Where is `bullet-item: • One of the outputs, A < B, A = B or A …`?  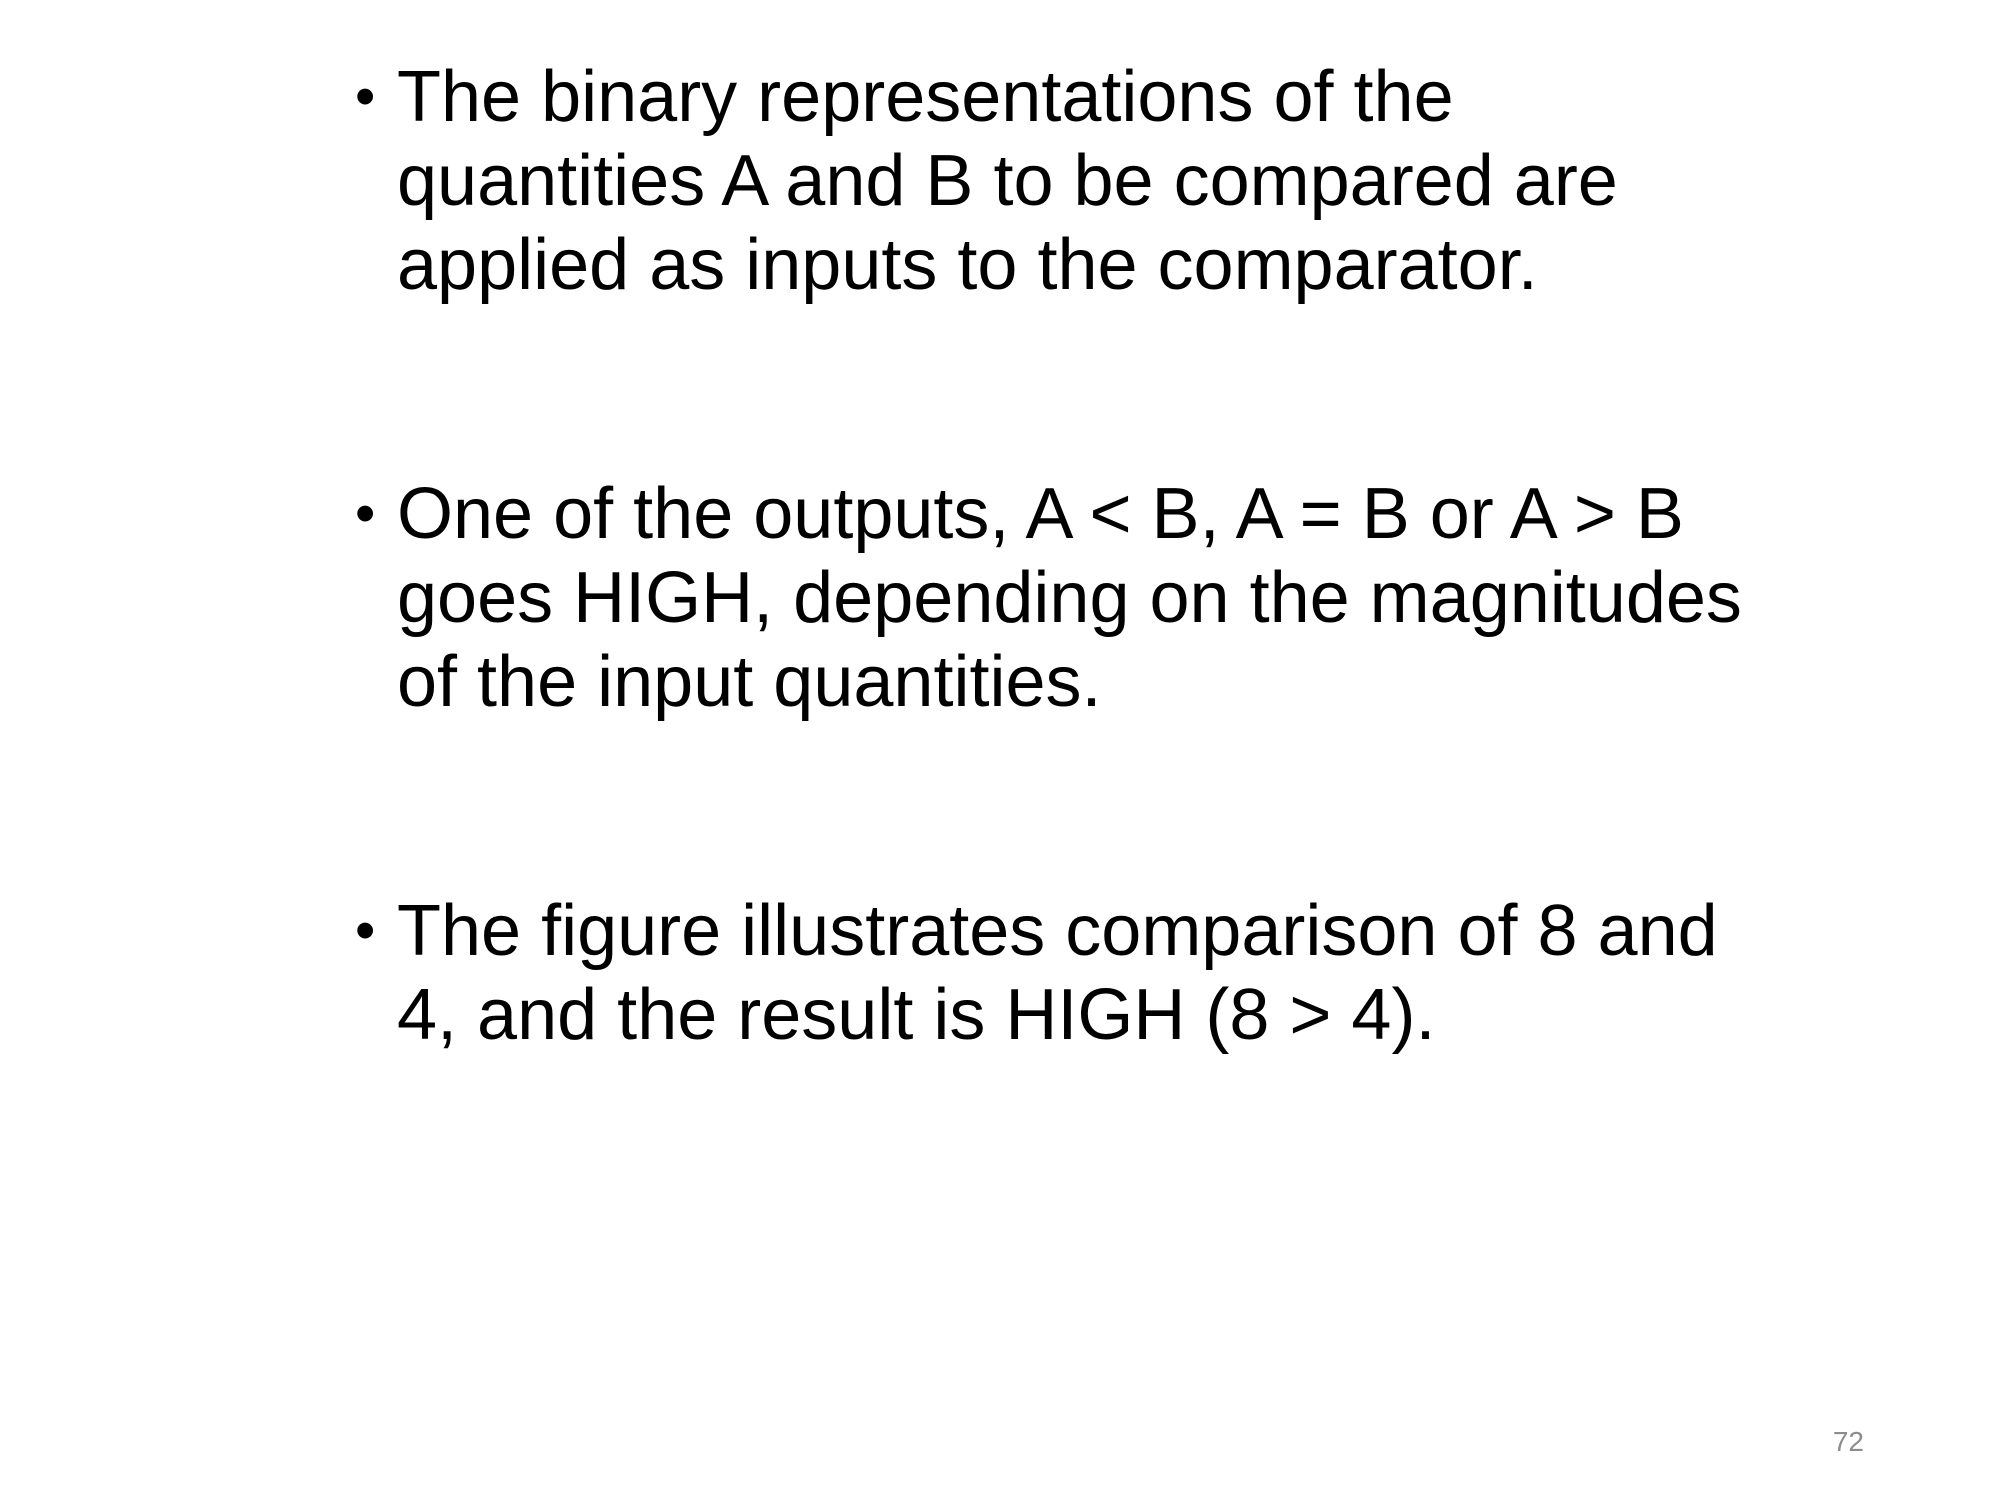 bullet-item: • One of the outputs, A < B, A = B or A … is located at coordinates (1055, 598).